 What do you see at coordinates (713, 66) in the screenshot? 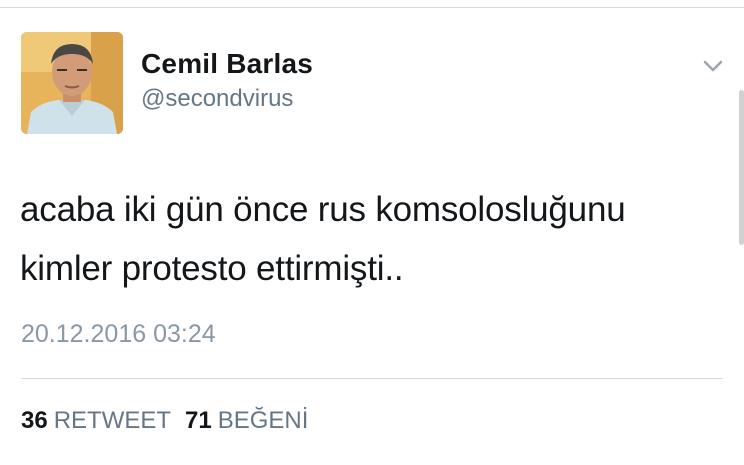
I see `chevron-down-icon` at bounding box center [713, 66].